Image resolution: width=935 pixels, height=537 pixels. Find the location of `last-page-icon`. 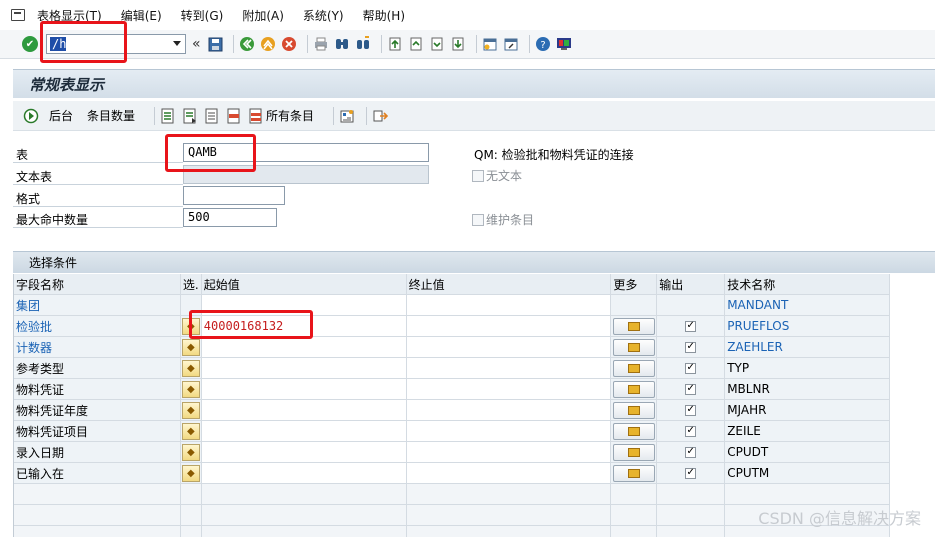

last-page-icon is located at coordinates (458, 44).